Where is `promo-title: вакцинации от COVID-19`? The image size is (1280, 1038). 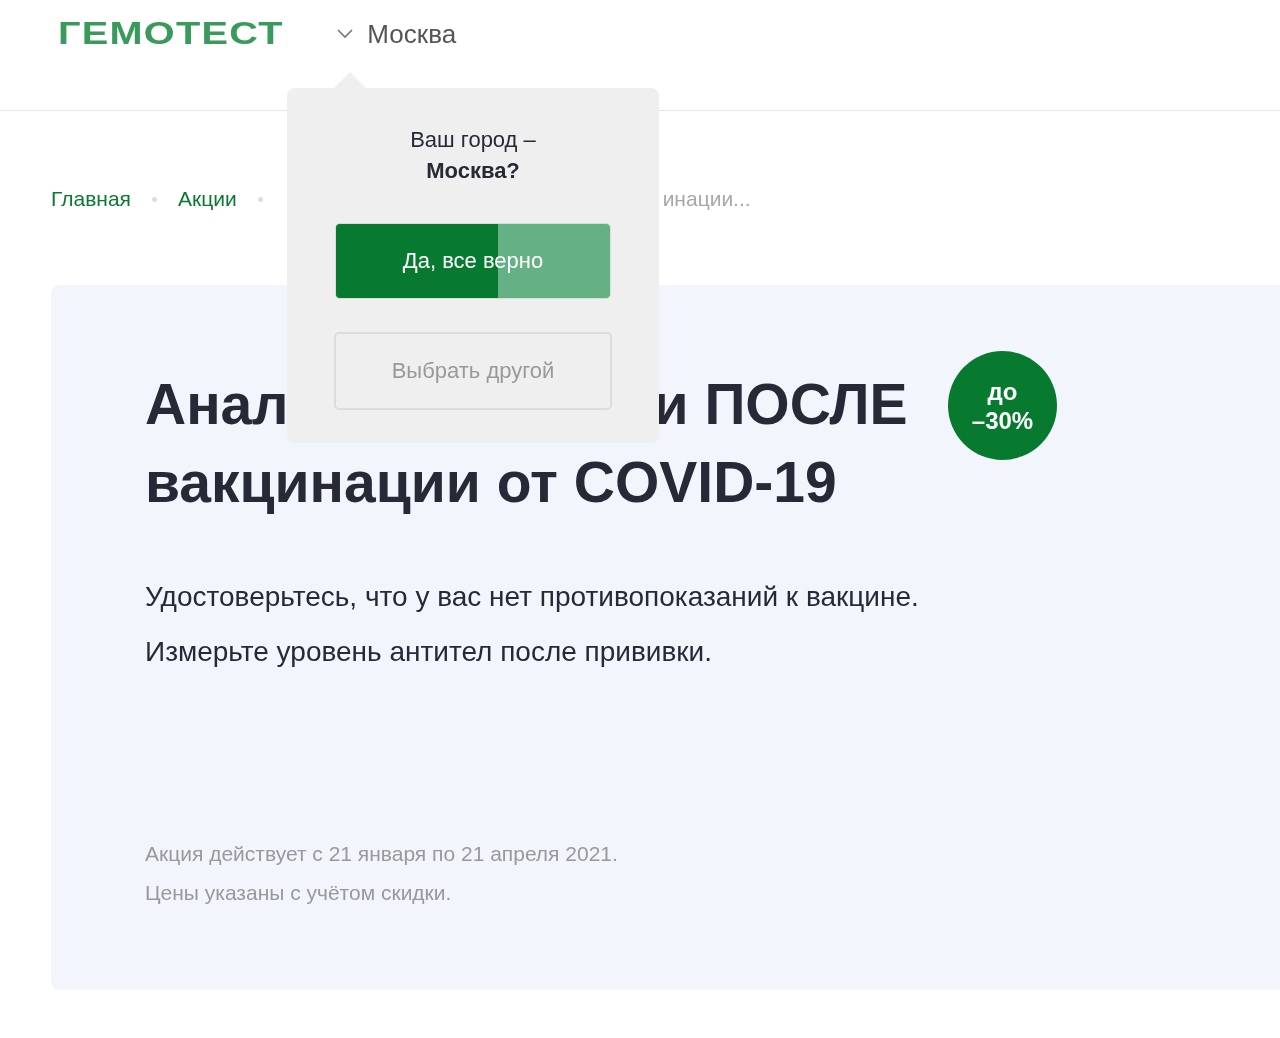
promo-title: вакцинации от COVID-19 is located at coordinates (491, 482).